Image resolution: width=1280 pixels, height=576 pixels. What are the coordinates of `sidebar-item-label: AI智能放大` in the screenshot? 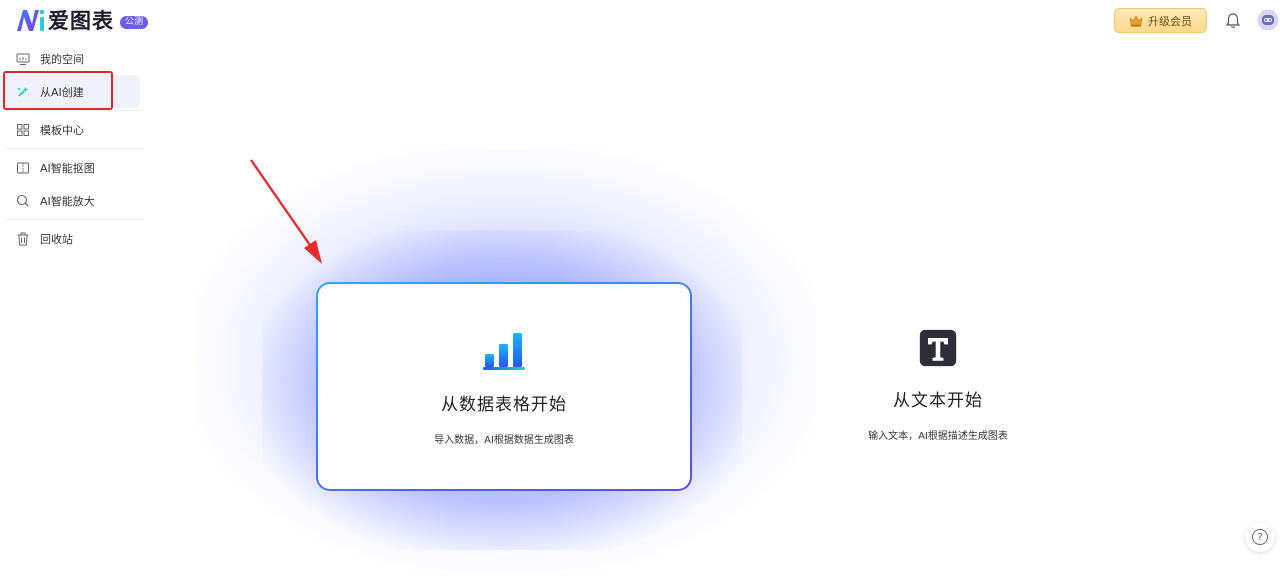 It's located at (67, 201).